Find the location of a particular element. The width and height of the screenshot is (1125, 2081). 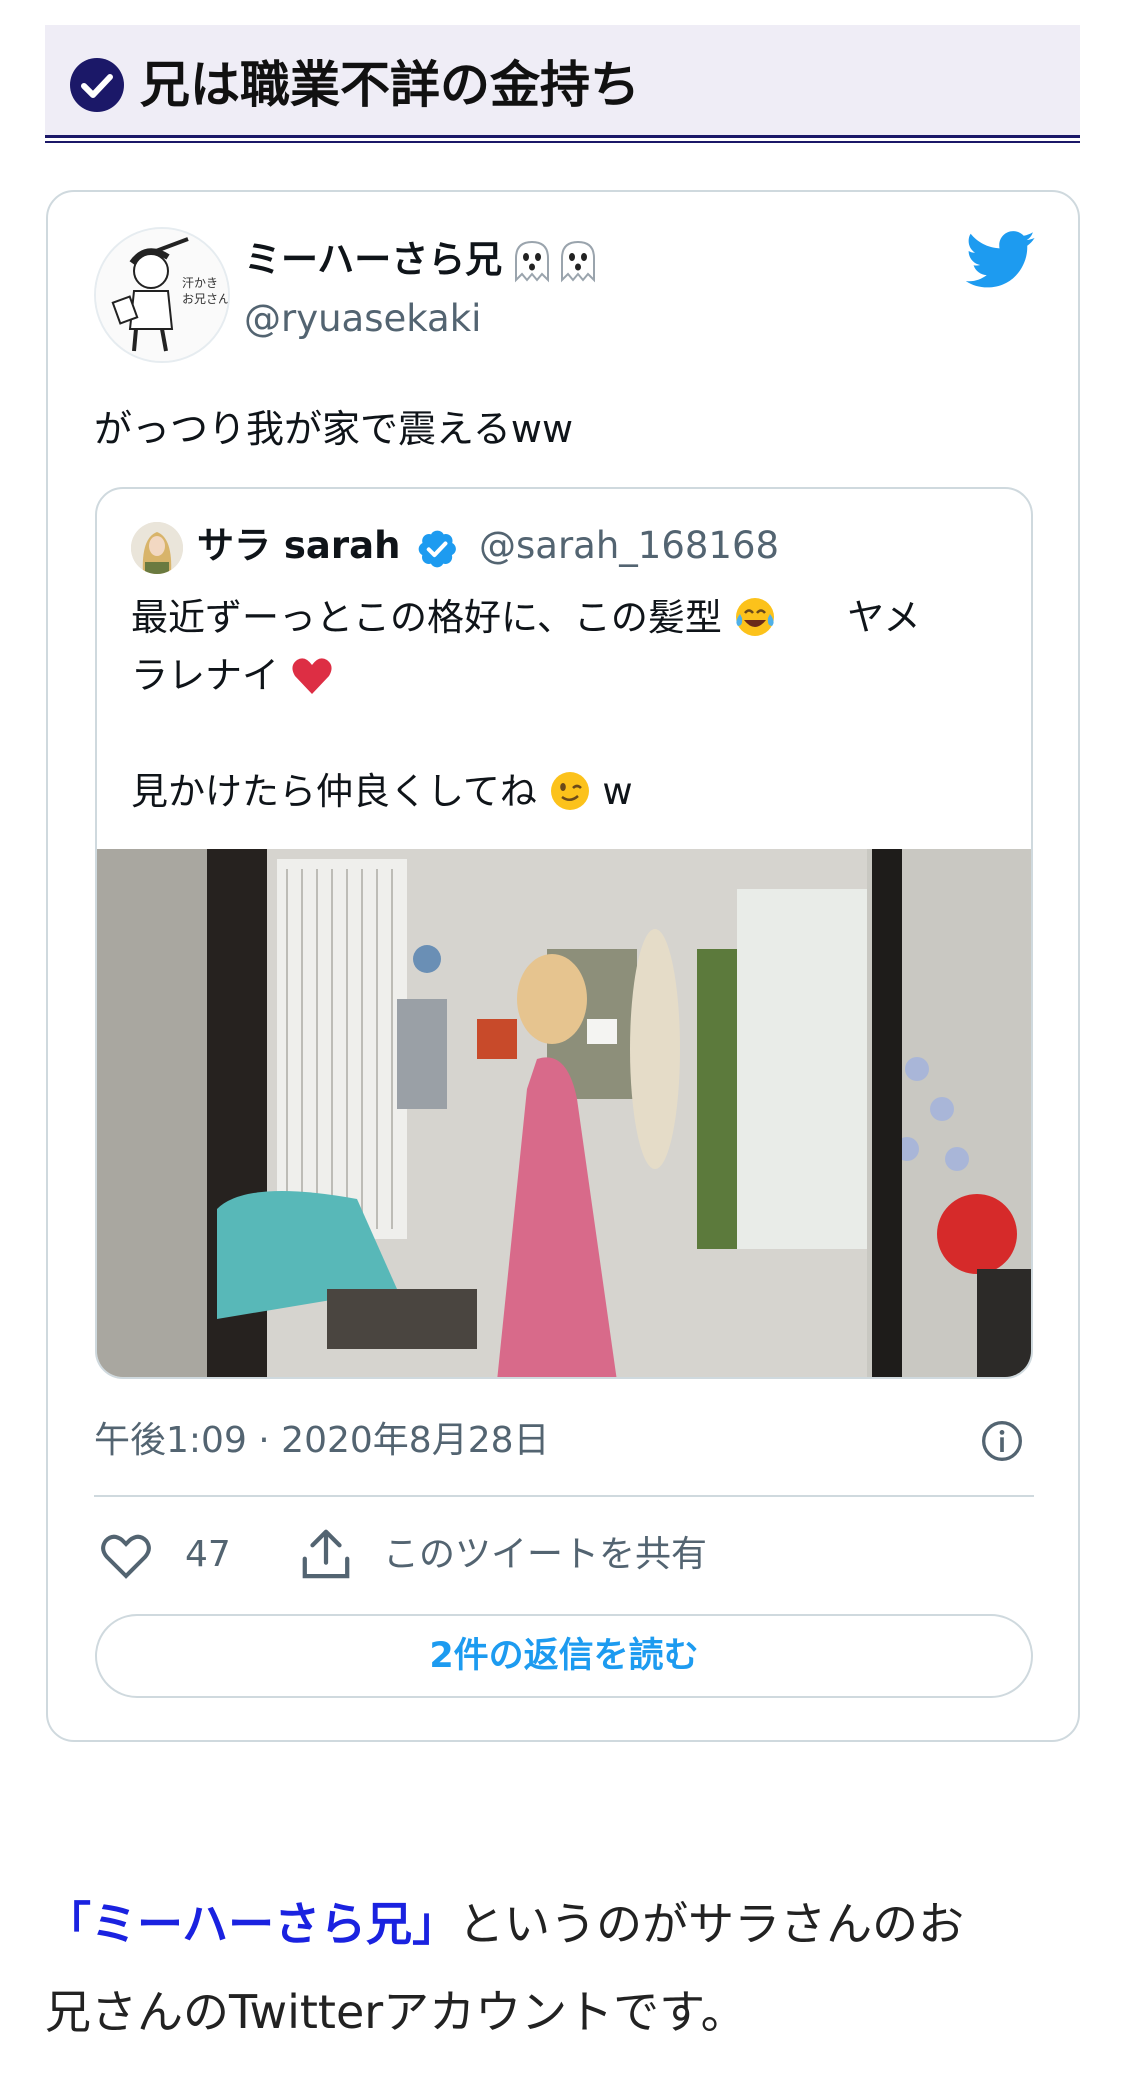

check-circle-icon is located at coordinates (97, 85).